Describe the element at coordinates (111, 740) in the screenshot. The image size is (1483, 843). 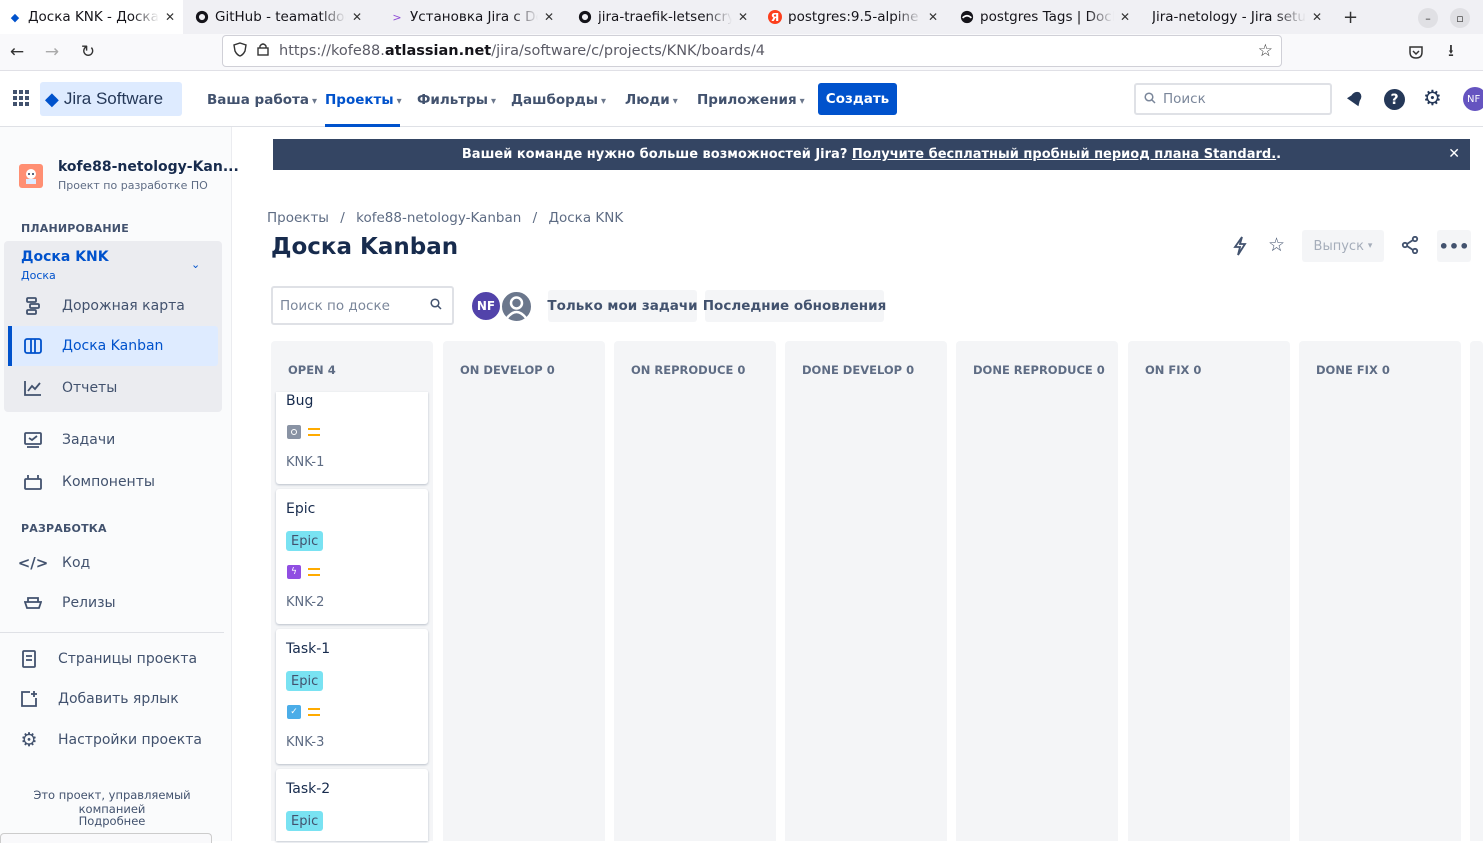
I see `sidebar-item-project-settings: ⚙ Настройки проекта` at that location.